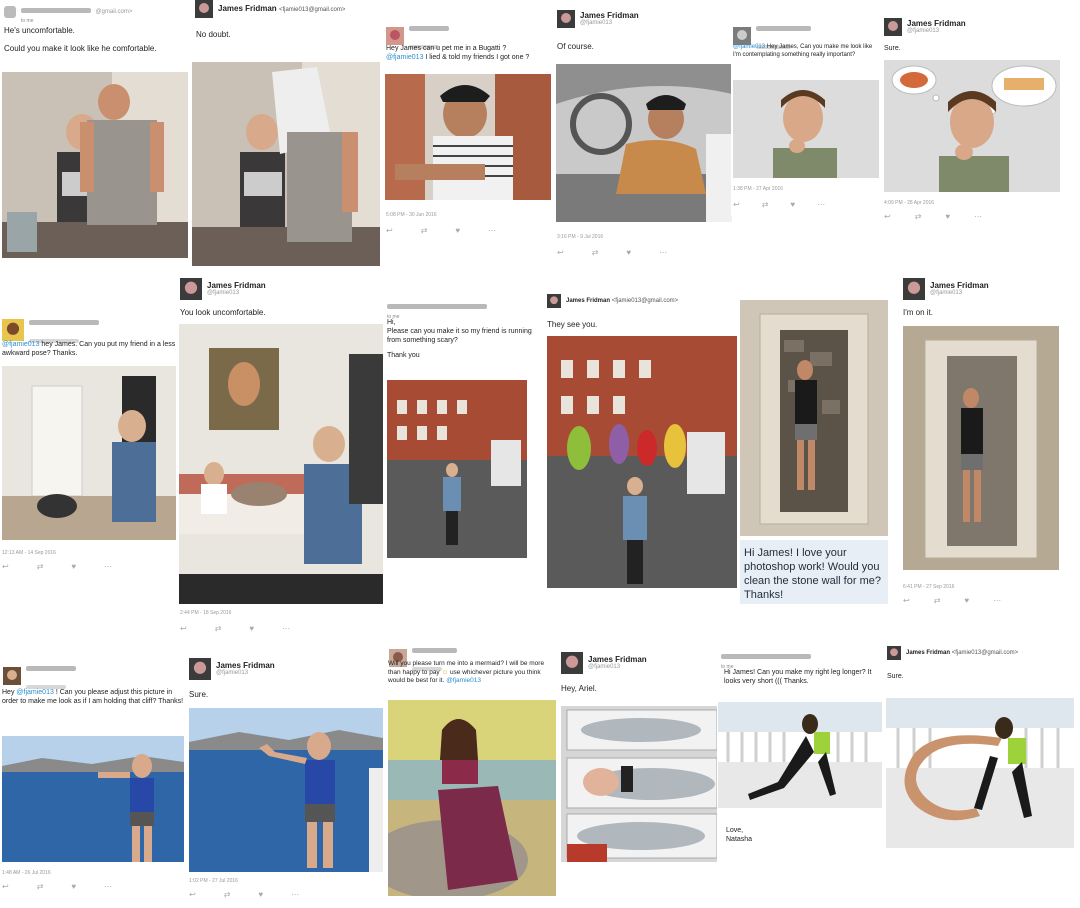 This screenshot has width=1080, height=908. Describe the element at coordinates (758, 189) in the screenshot. I see `tweet-timestamp: 1:38 PM - 27 Apr 2016` at that location.